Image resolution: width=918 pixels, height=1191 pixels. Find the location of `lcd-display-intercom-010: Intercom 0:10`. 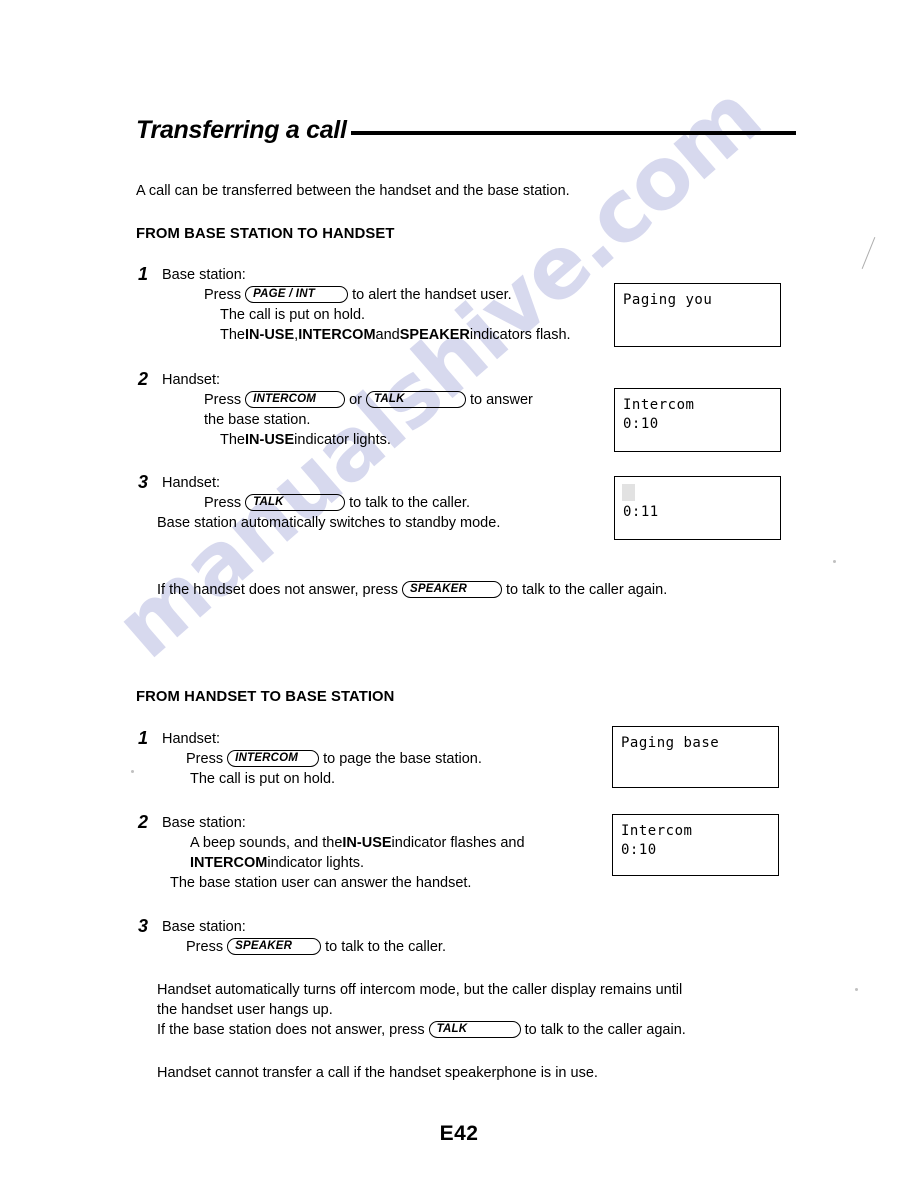

lcd-display-intercom-010: Intercom 0:10 is located at coordinates (697, 420).